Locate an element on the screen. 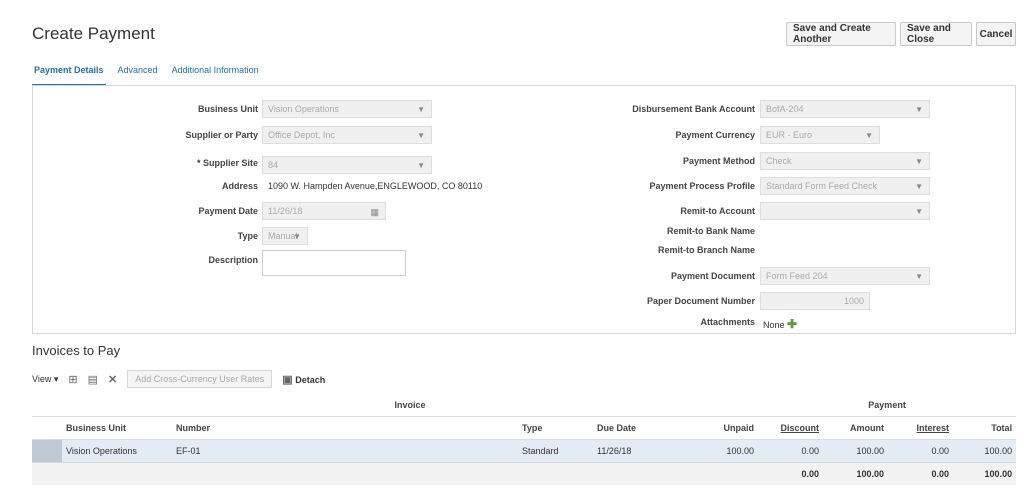  view-menu: View ▾ is located at coordinates (45, 379).